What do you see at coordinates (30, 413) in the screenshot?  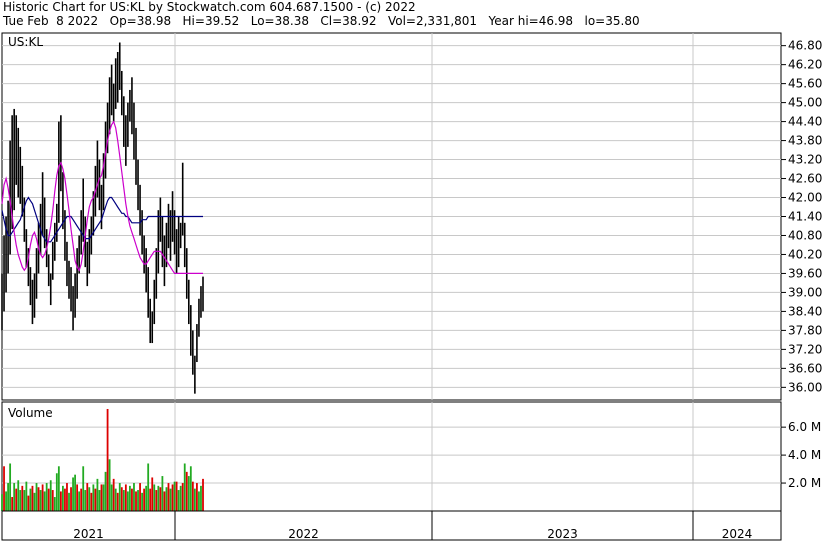 I see `volume-panel-title: Volume` at bounding box center [30, 413].